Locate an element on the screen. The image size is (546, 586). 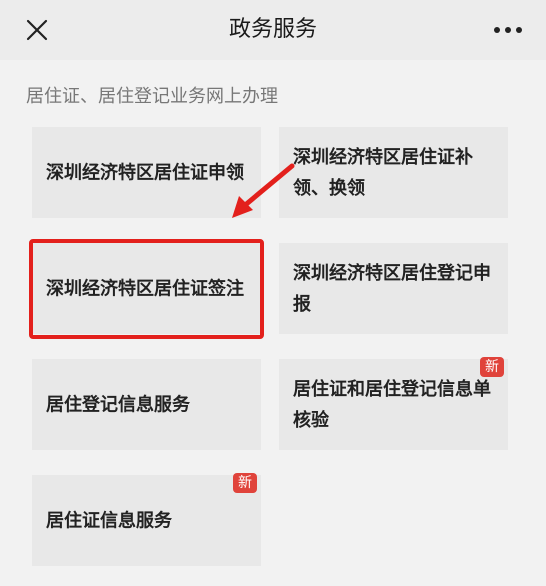
more-icon is located at coordinates (508, 30).